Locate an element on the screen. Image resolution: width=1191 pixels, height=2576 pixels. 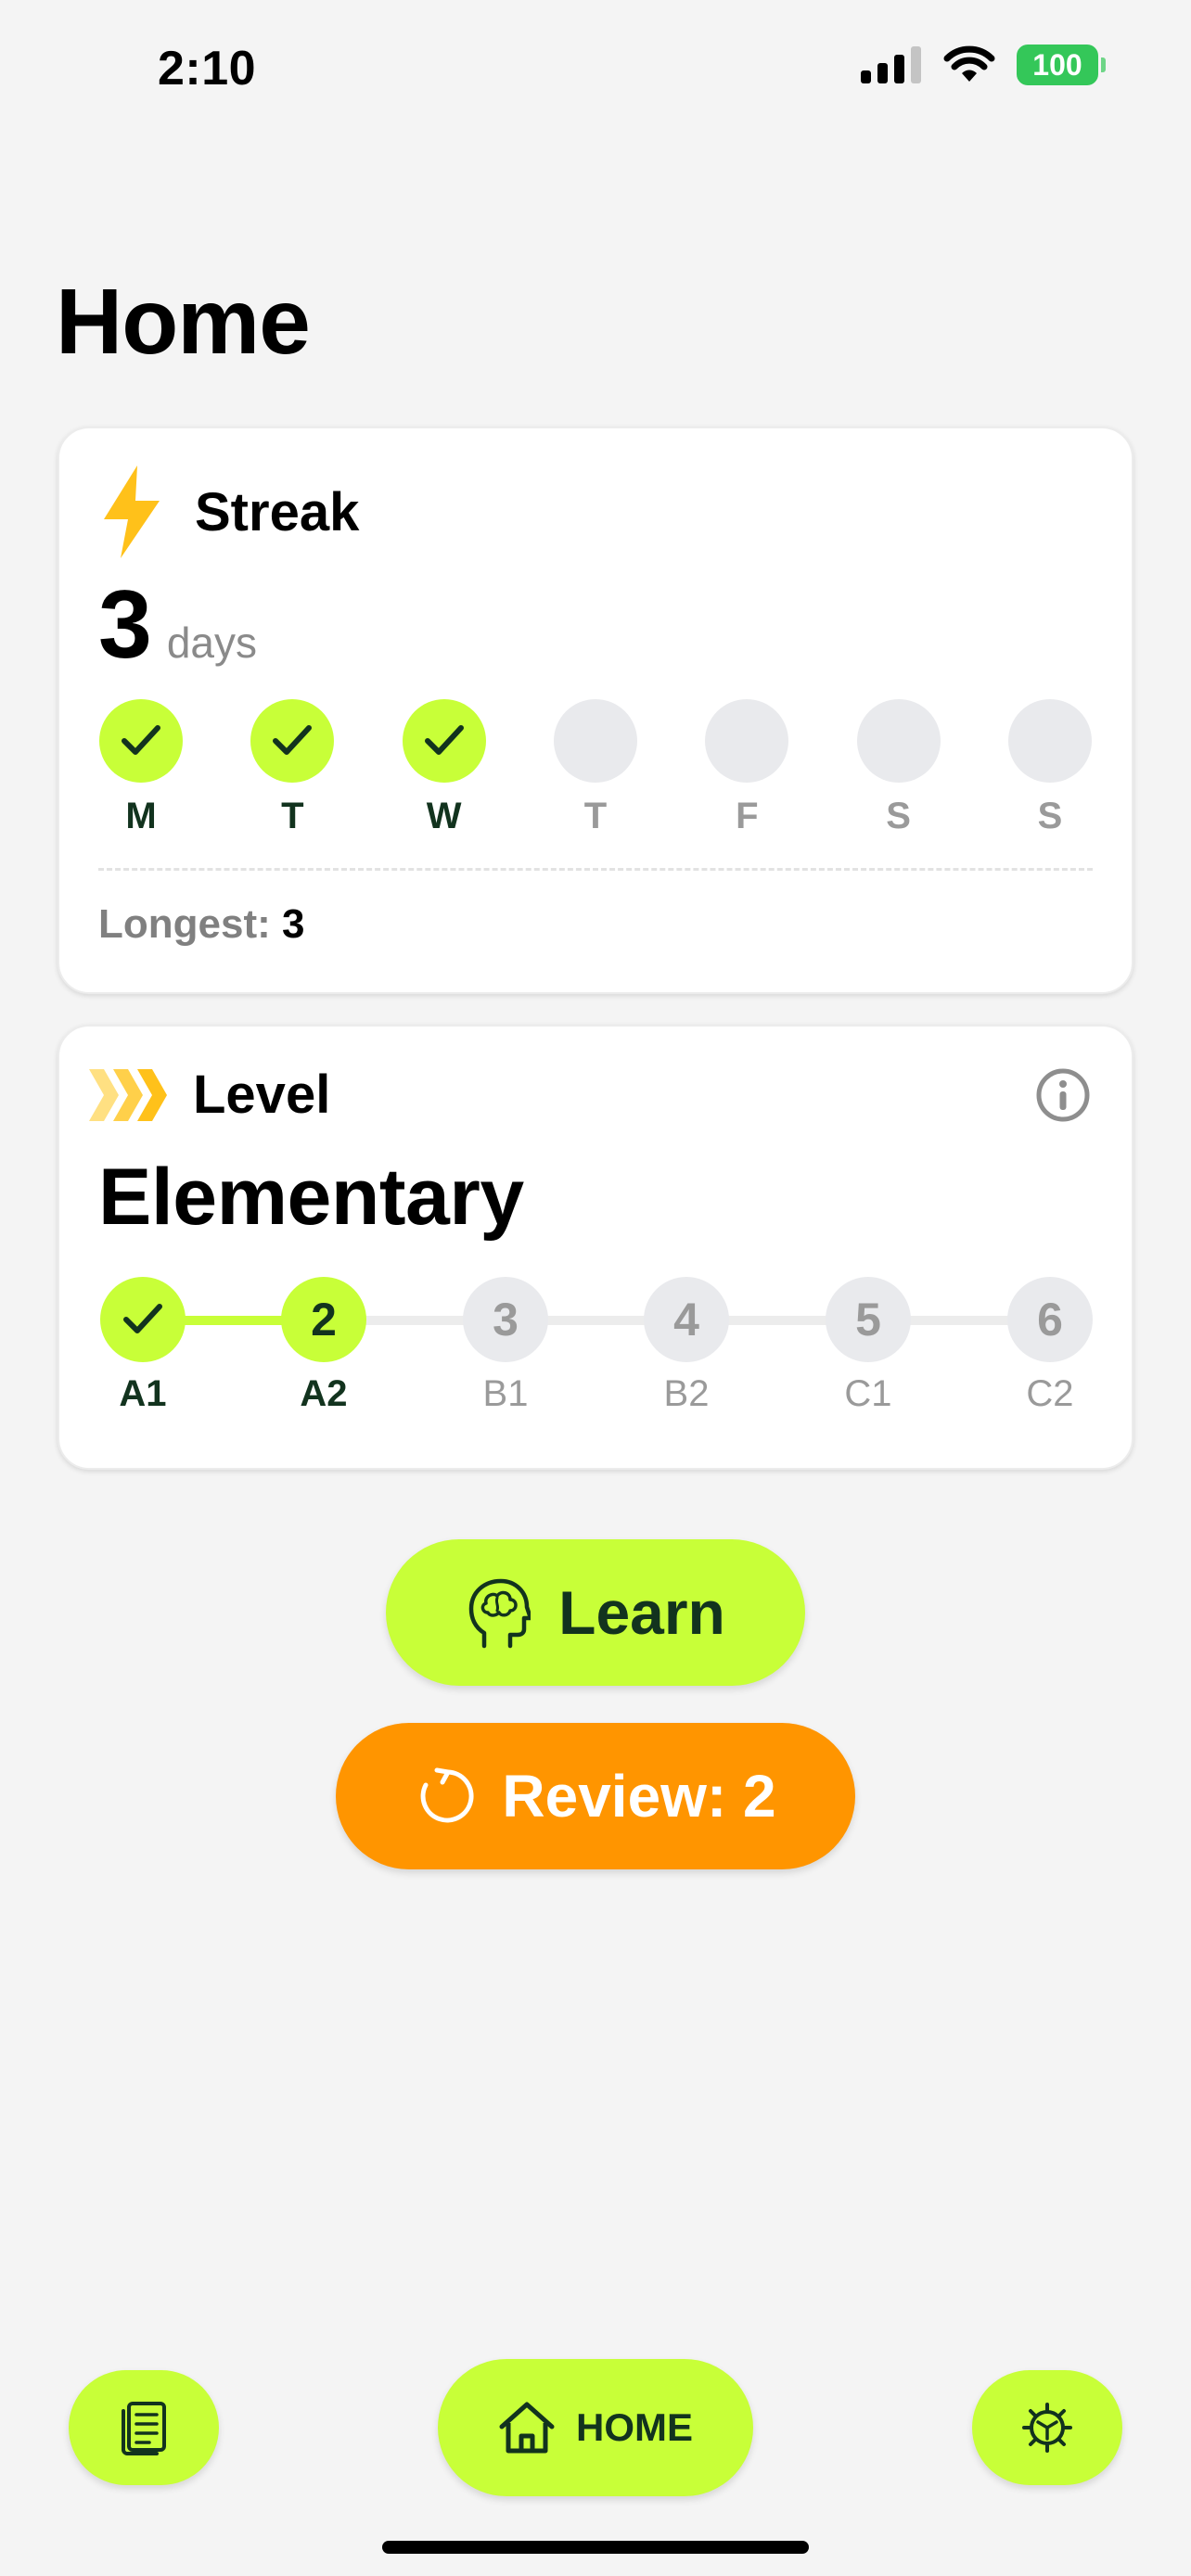
week-tracker: M T W T F S S is located at coordinates (595, 768).